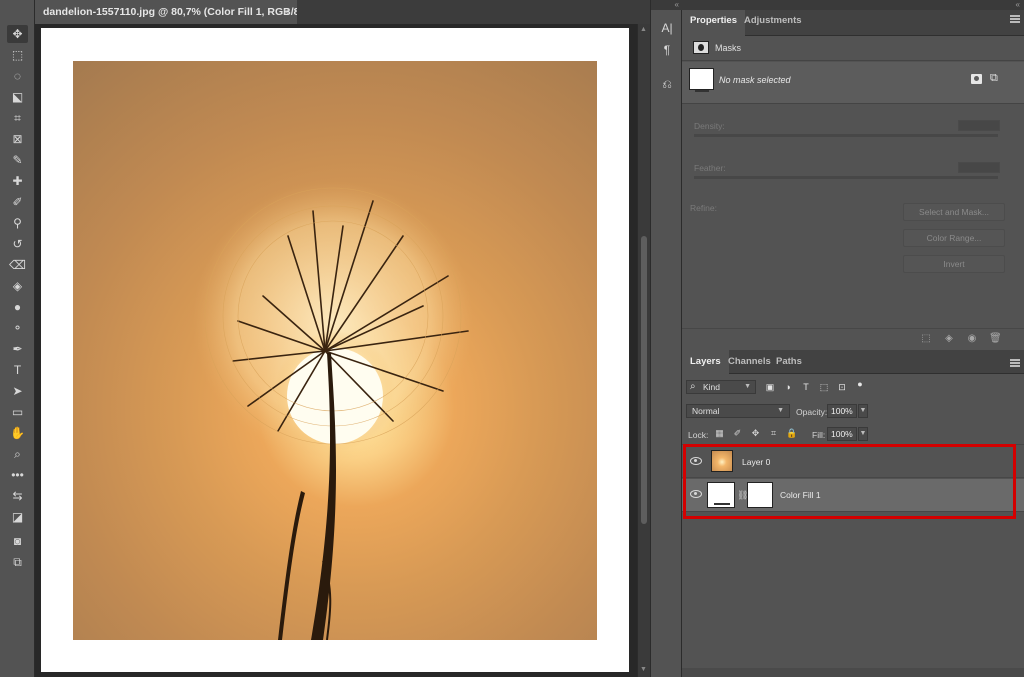 The width and height of the screenshot is (1024, 677). Describe the element at coordinates (17, 391) in the screenshot. I see `path-selection-icon: ➤` at that location.